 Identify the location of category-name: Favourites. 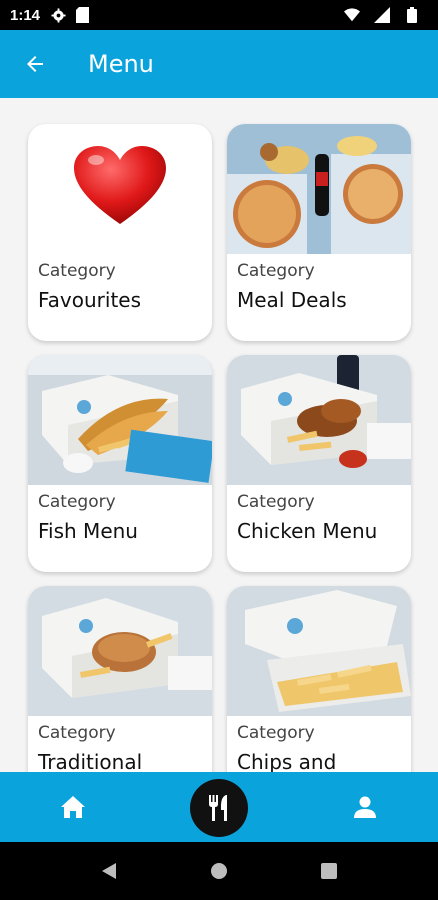
(90, 300).